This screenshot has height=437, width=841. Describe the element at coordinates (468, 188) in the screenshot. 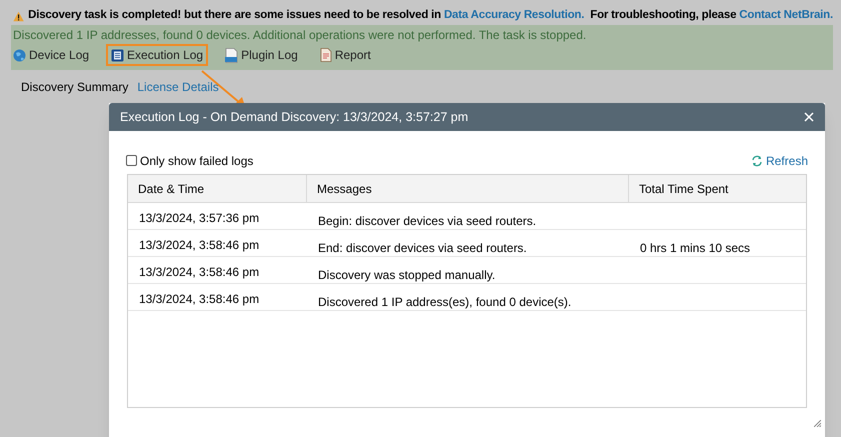

I see `column-header: Messages` at that location.